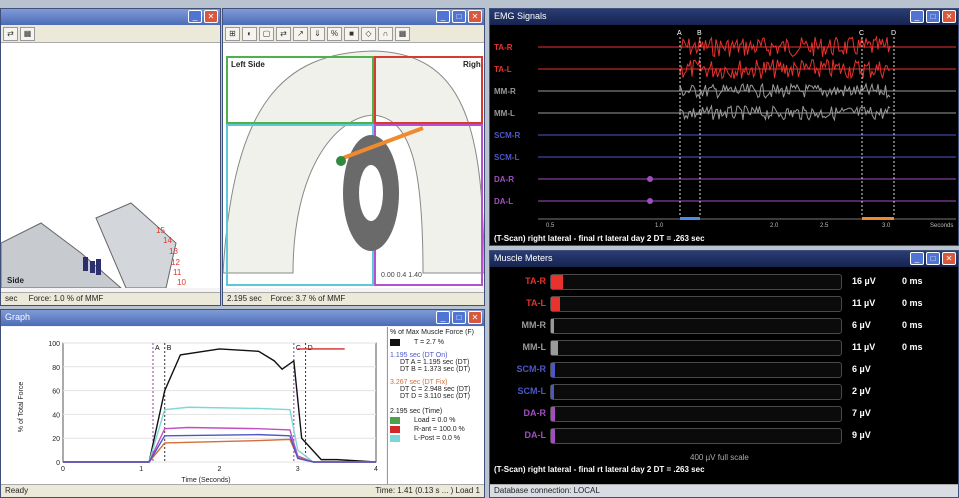  I want to click on legend-selection-2: 3.267 sec (DT Fix), so click(436, 382).